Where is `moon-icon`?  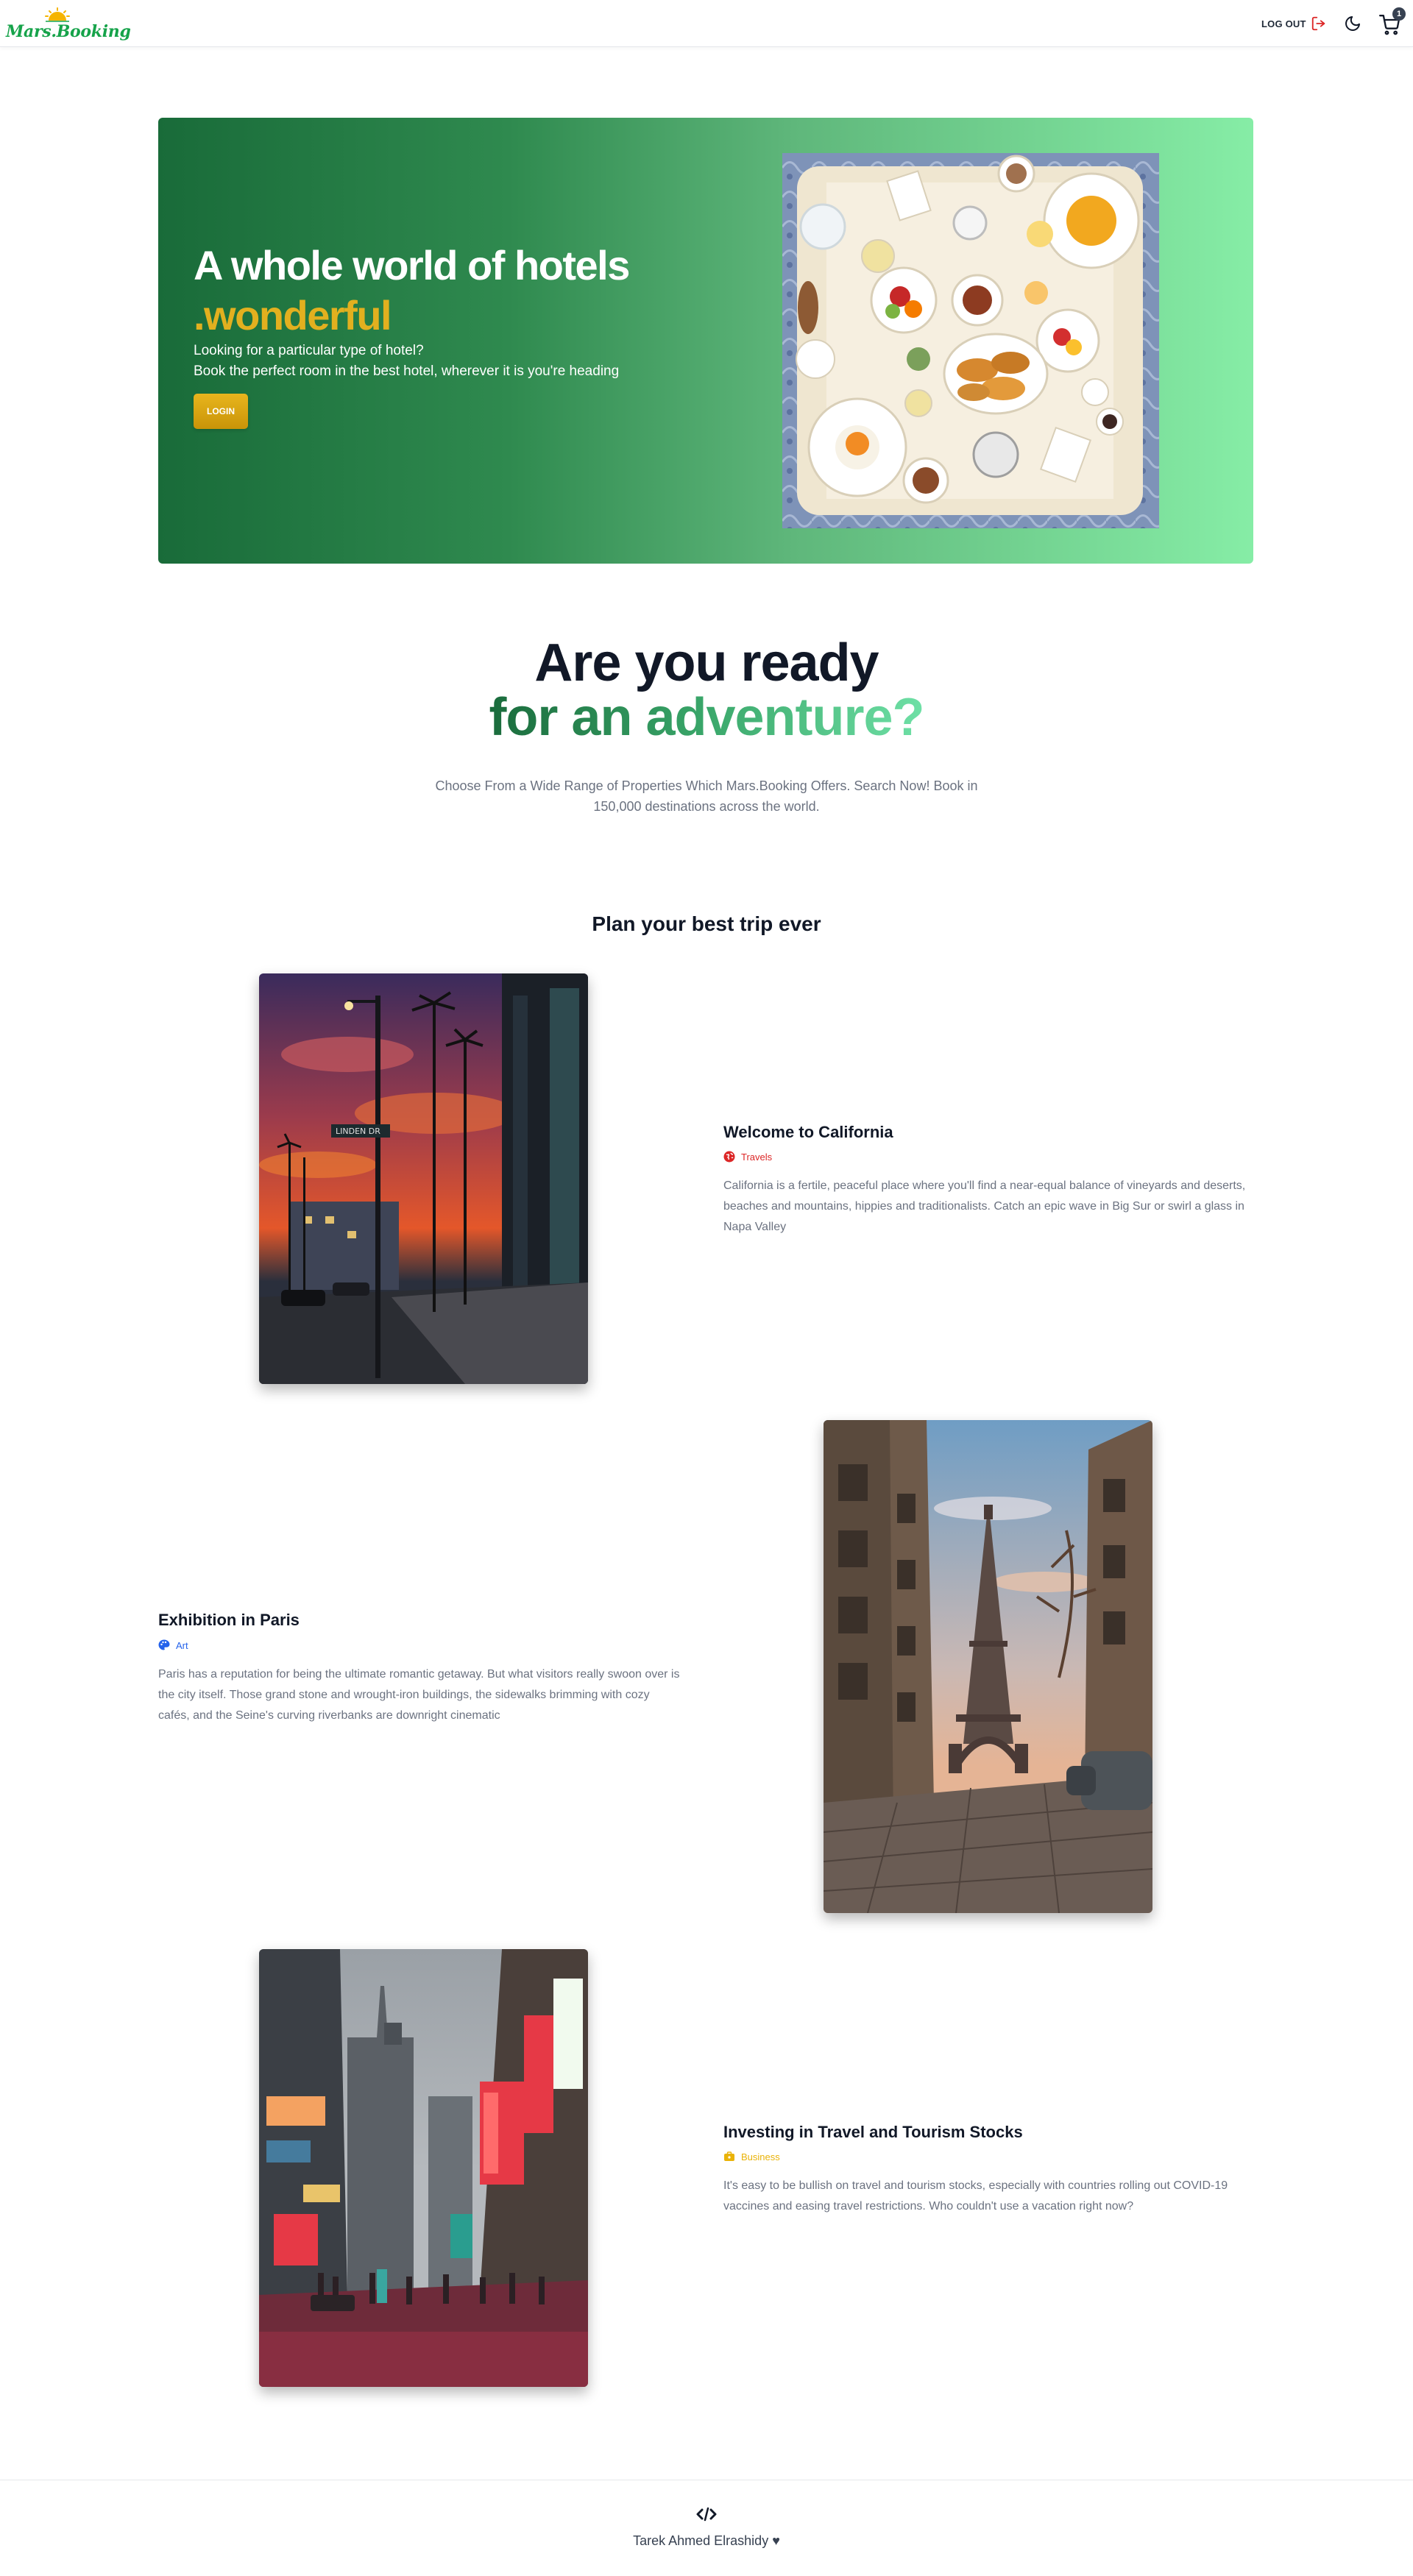
moon-icon is located at coordinates (1352, 23).